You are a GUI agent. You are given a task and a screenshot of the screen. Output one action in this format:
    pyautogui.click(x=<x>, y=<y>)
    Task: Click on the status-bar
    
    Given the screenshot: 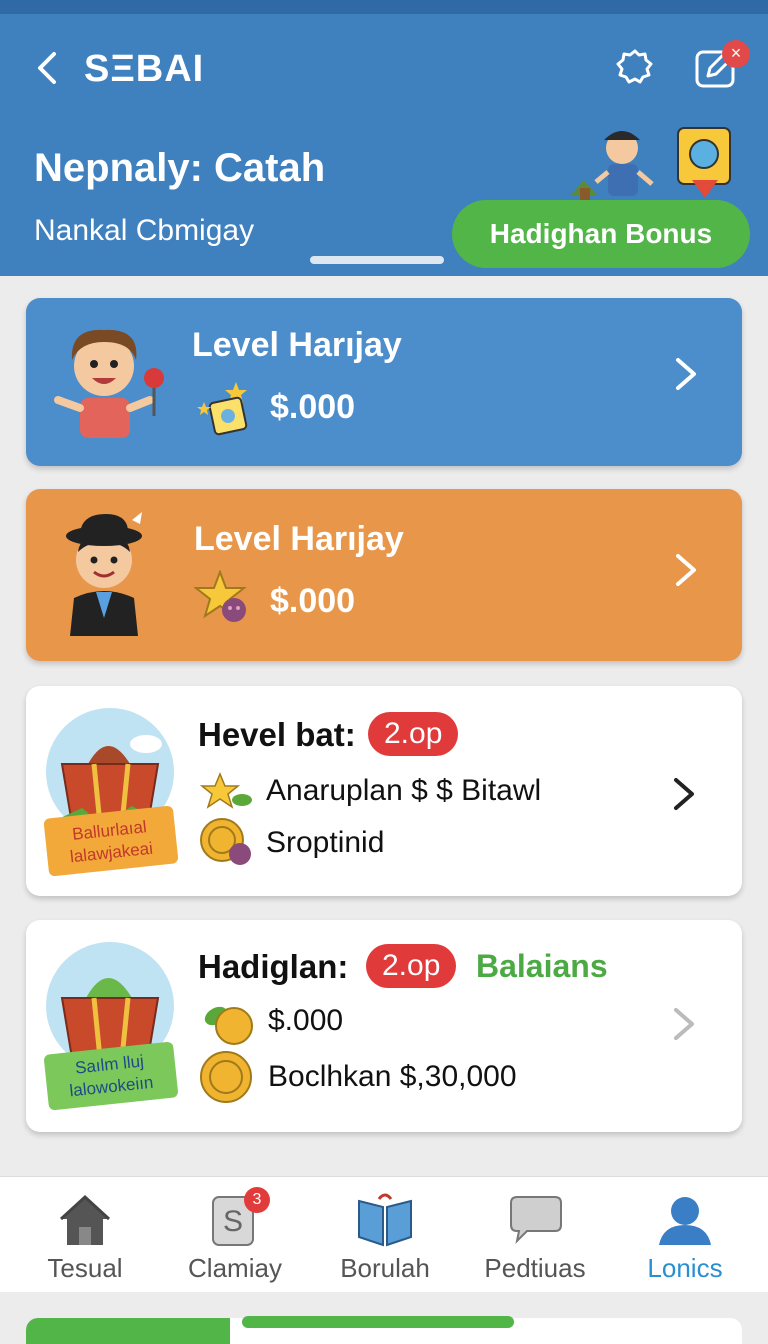 What is the action you would take?
    pyautogui.click(x=384, y=7)
    